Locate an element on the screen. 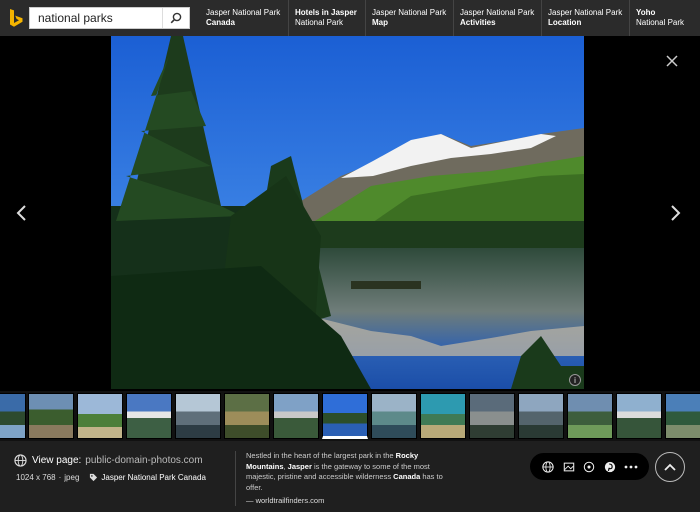 The width and height of the screenshot is (700, 512). related-search-hotels-jasper: Hotels in Jasper National Park is located at coordinates (325, 18).